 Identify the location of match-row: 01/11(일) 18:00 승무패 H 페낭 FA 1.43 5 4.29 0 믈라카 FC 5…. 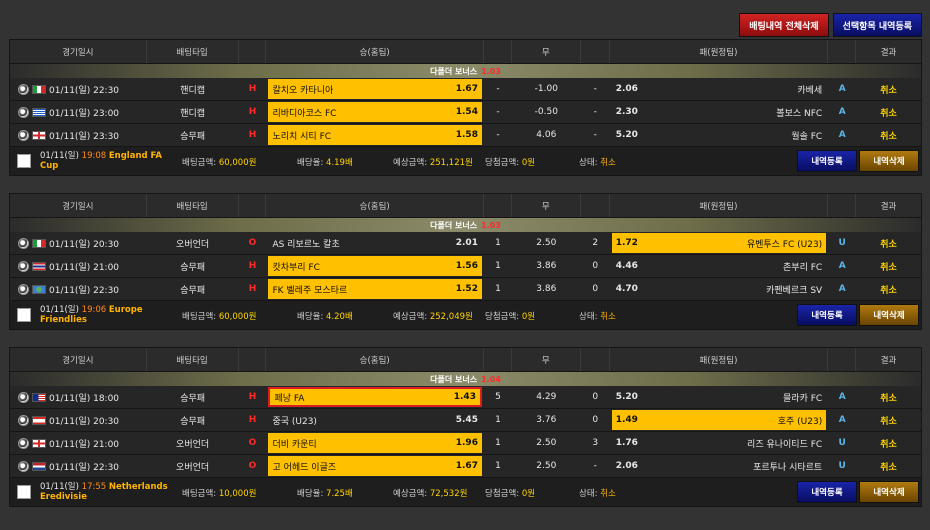
(465, 397).